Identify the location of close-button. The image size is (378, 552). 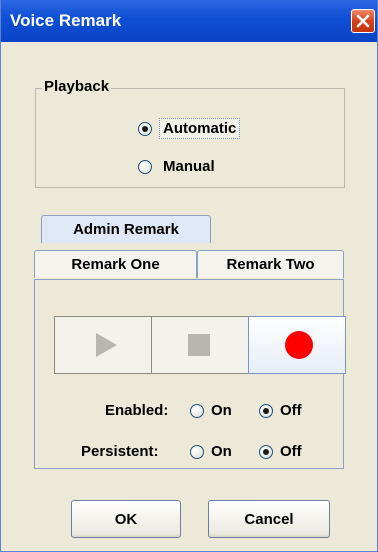
(363, 21).